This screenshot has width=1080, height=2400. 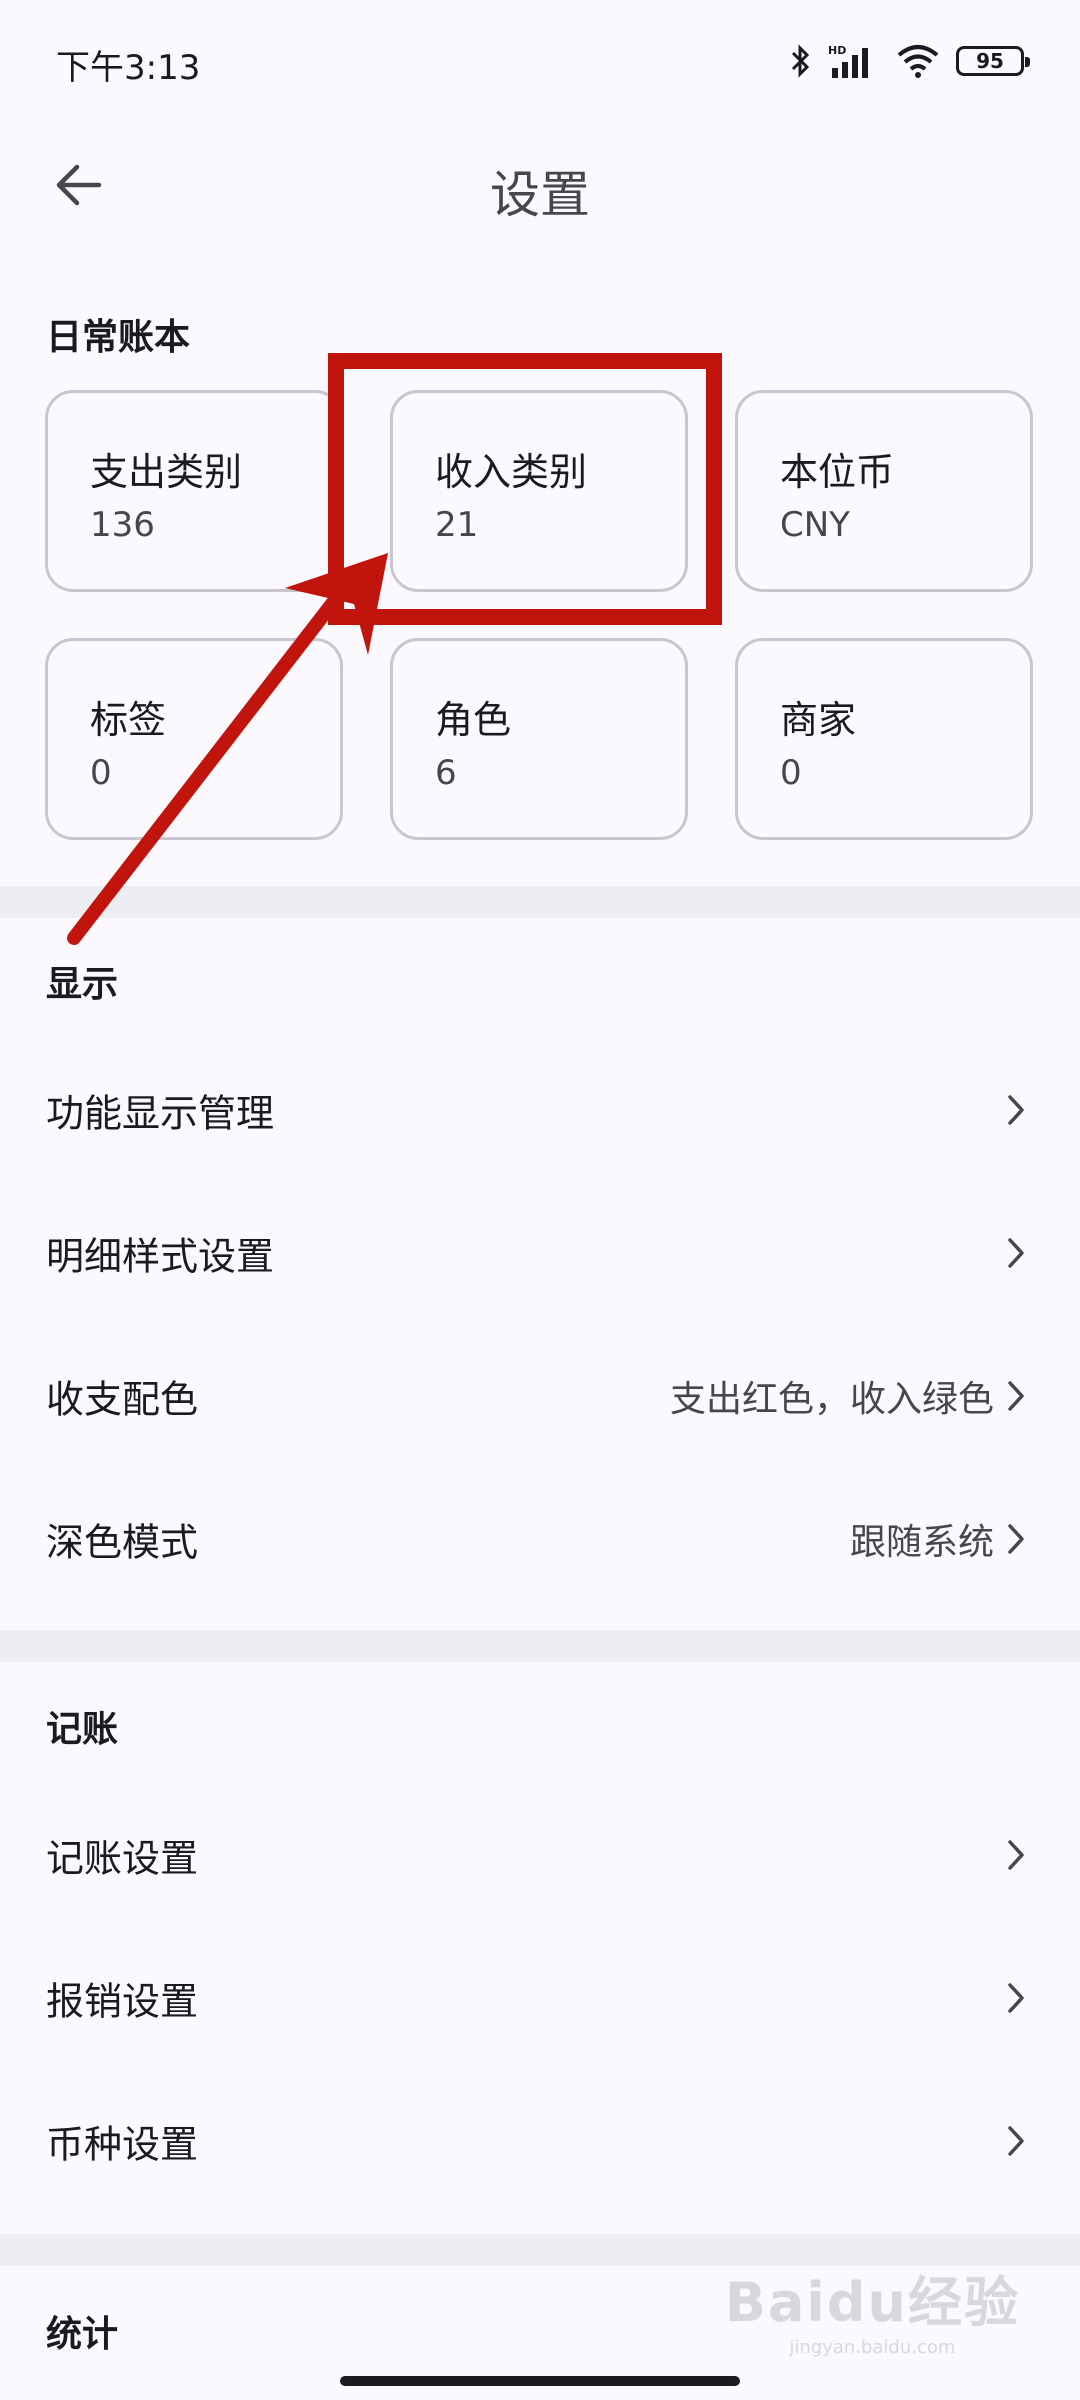 I want to click on card-roles: 角色 6, so click(x=539, y=739).